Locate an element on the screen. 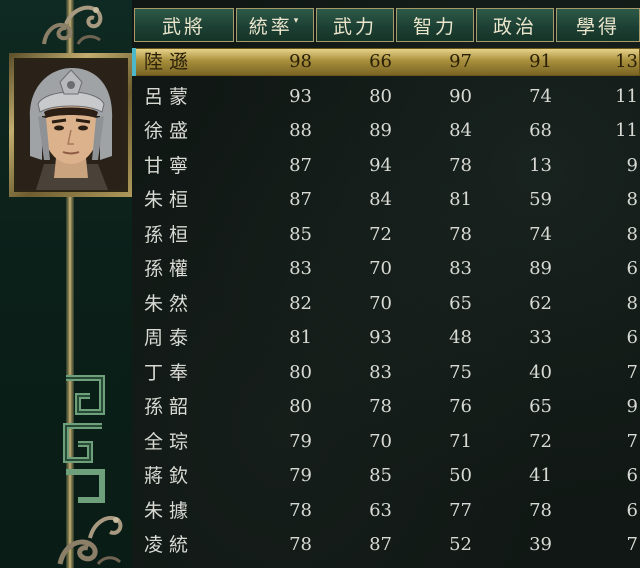 This screenshot has height=568, width=640. officer-row: 周泰 81 93 48 33 6 is located at coordinates (386, 338).